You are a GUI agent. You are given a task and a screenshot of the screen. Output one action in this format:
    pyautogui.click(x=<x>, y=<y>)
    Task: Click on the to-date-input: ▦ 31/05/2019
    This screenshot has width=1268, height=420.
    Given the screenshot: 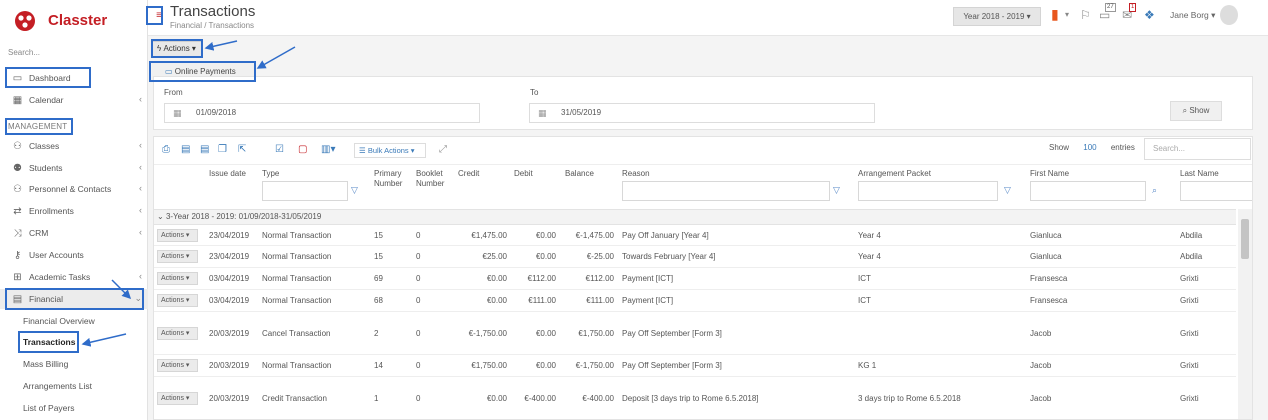 What is the action you would take?
    pyautogui.click(x=702, y=113)
    